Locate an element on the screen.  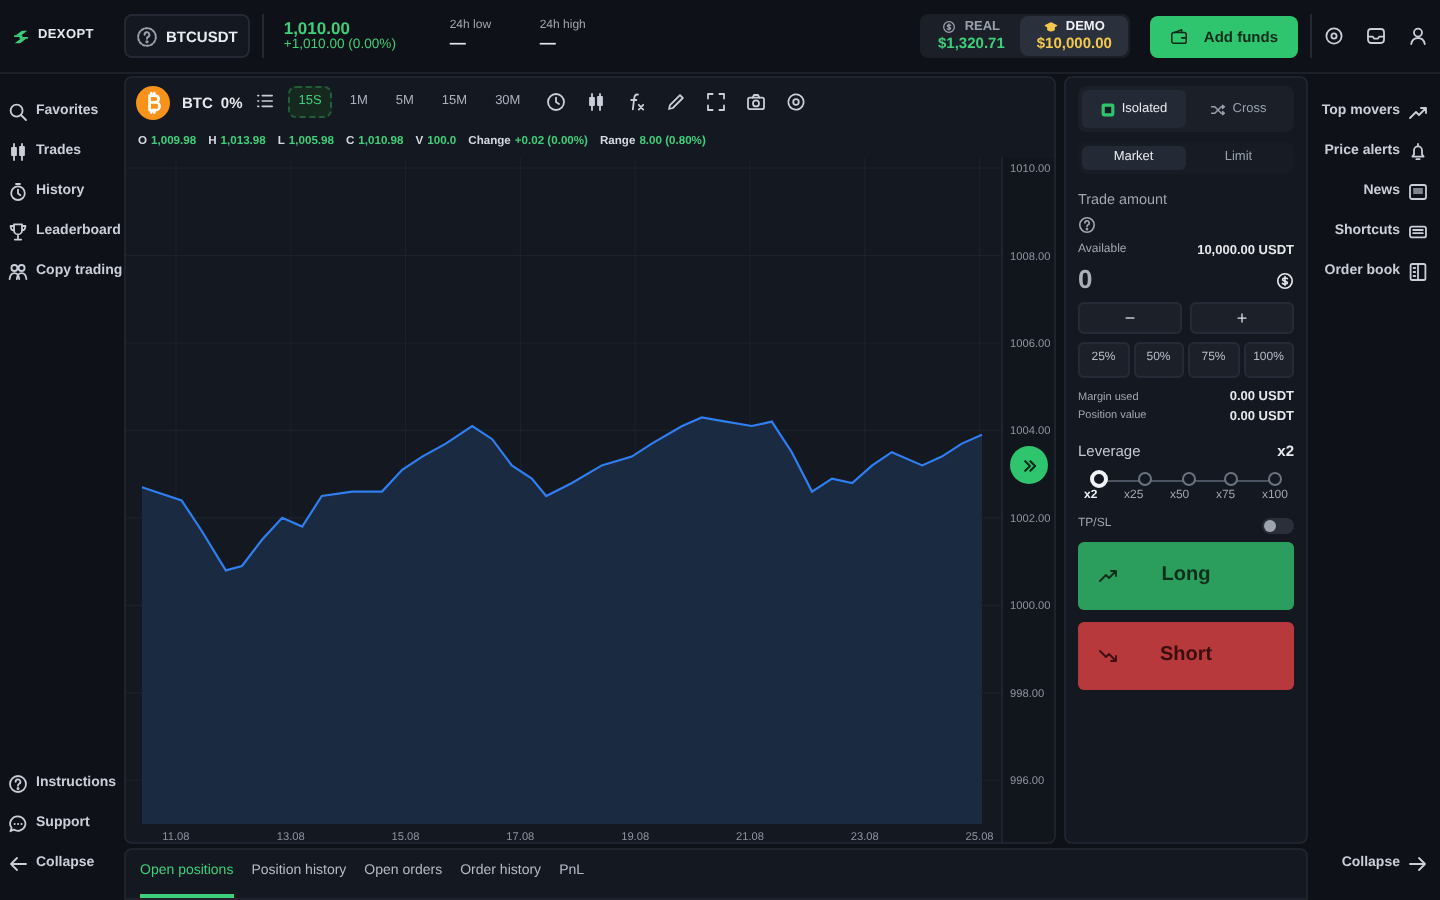
stopwatch-icon is located at coordinates (18, 192).